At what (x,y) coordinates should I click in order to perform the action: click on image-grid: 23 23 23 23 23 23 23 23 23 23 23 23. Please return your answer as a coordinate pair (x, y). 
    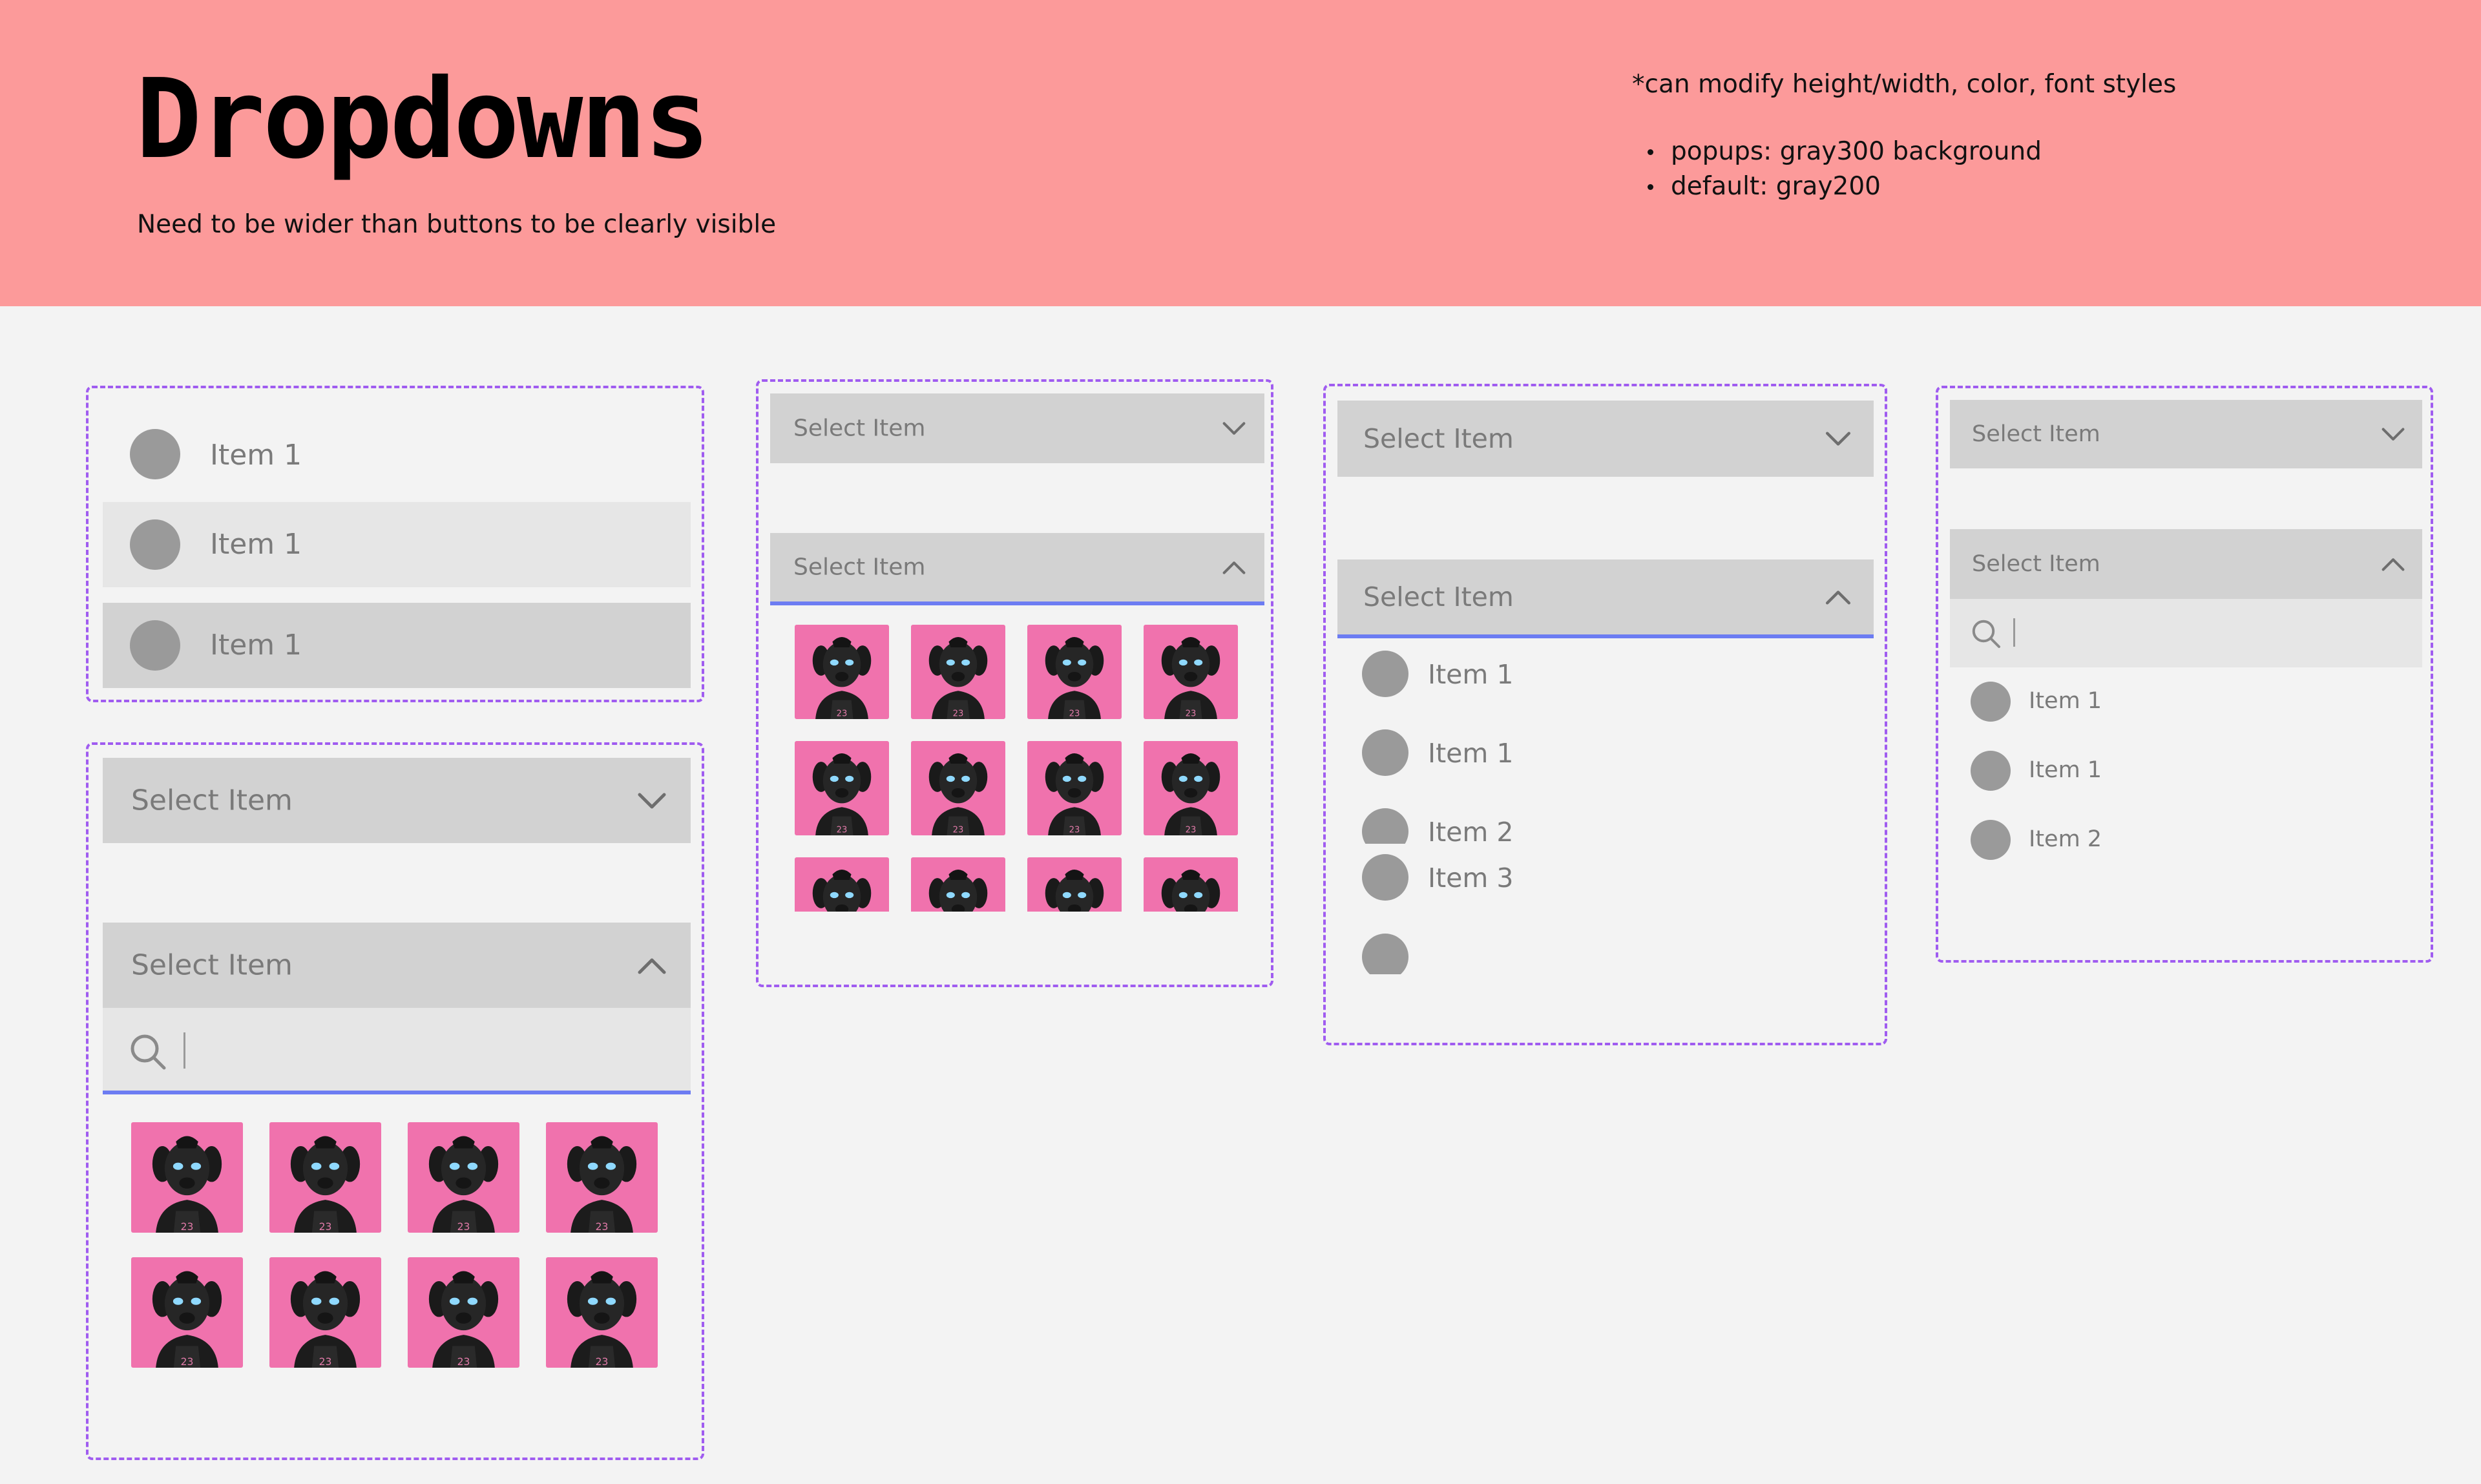
    Looking at the image, I should click on (1017, 768).